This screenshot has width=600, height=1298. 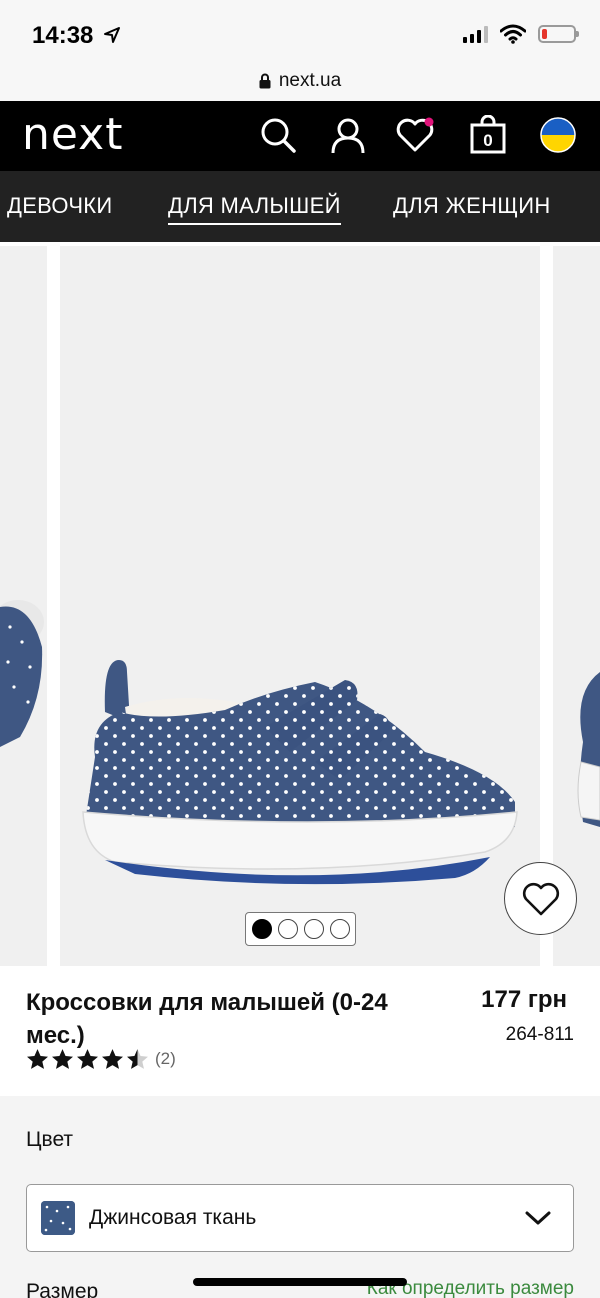 What do you see at coordinates (173, 1217) in the screenshot?
I see `selected-color: Джинсовая ткань` at bounding box center [173, 1217].